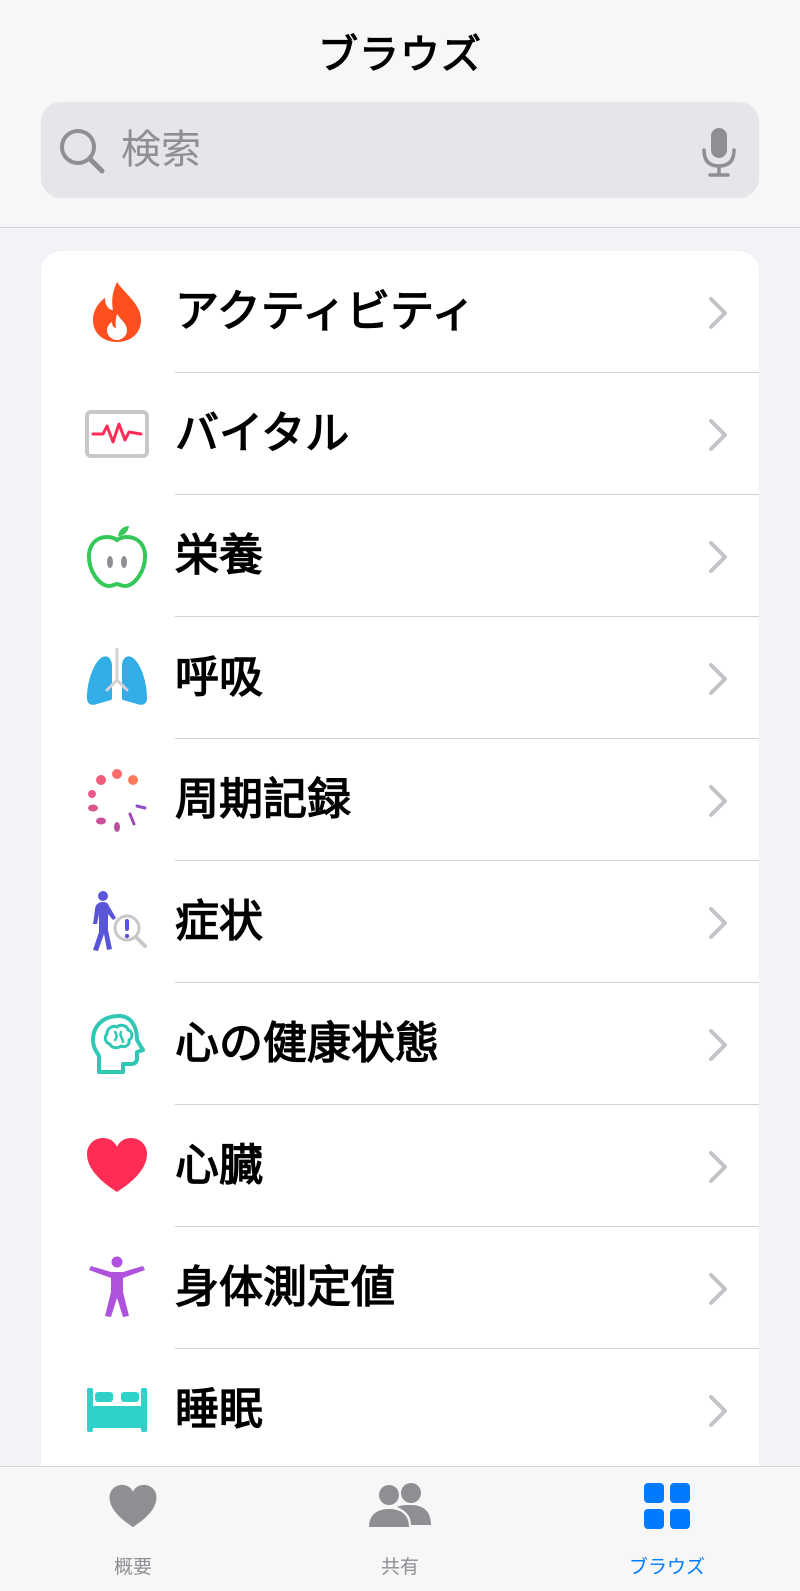  I want to click on tab-bar: 概要 共有 ブラウズ, so click(400, 1528).